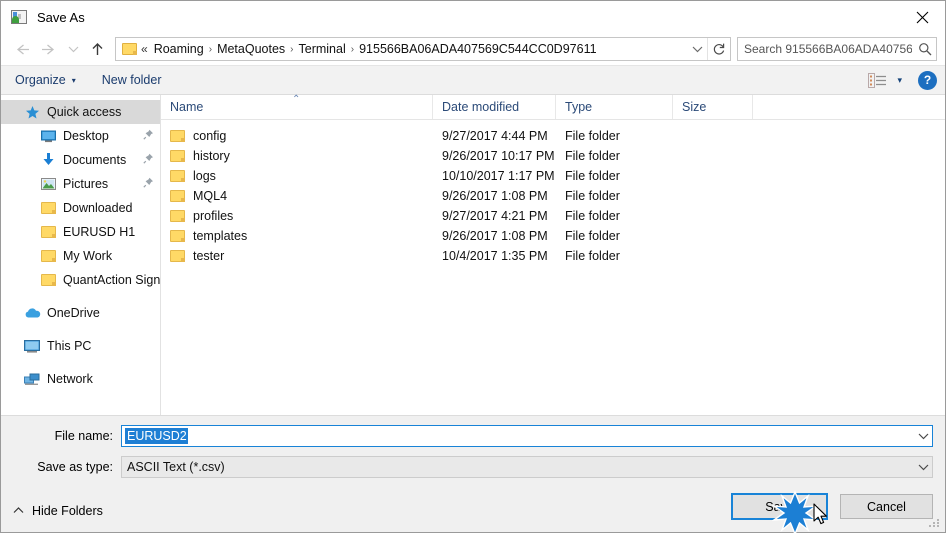 The height and width of the screenshot is (539, 946). I want to click on search-input, so click(826, 49).